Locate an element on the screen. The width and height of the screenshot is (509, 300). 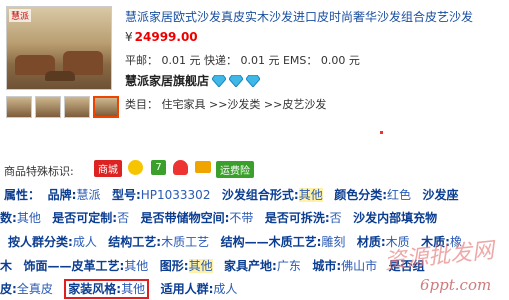
attr-key: 颜色分类: is located at coordinates (360, 195).